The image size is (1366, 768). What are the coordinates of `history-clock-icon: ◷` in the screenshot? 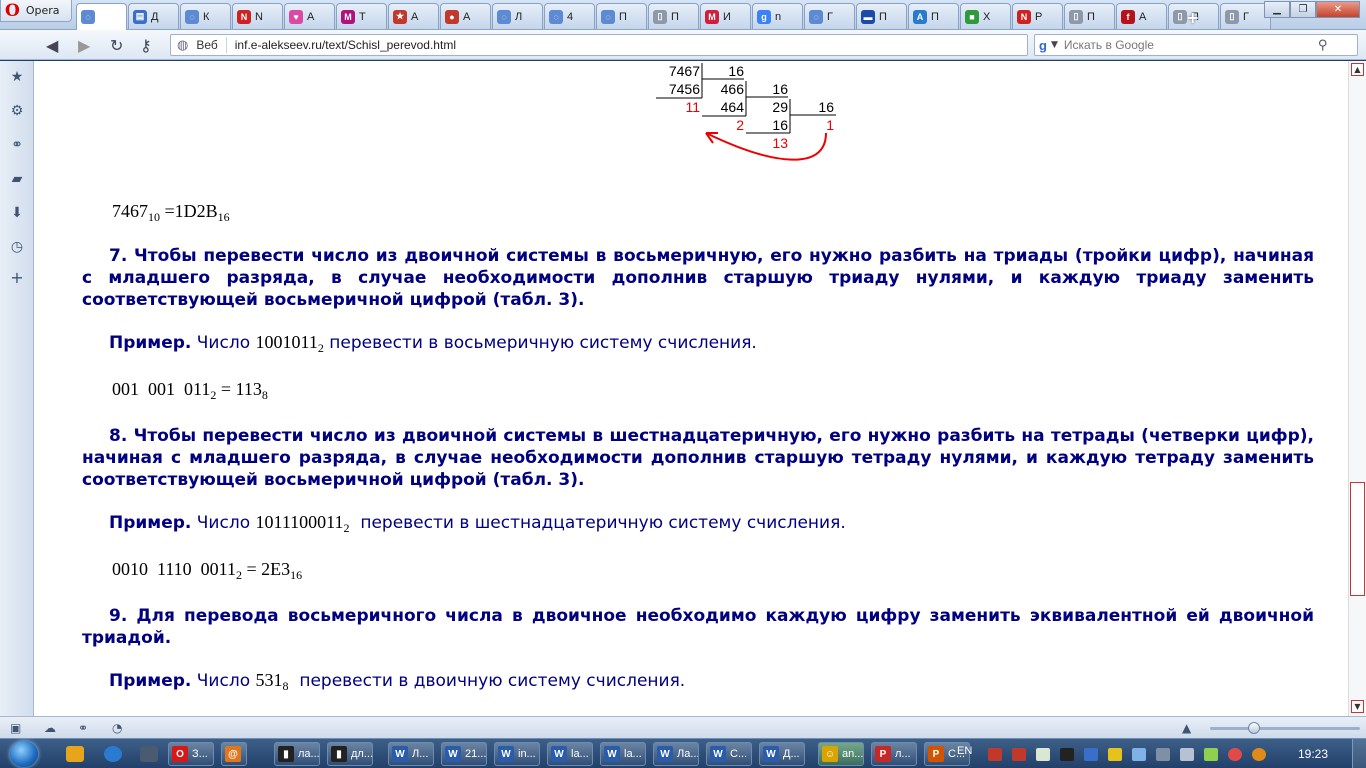 It's located at (17, 247).